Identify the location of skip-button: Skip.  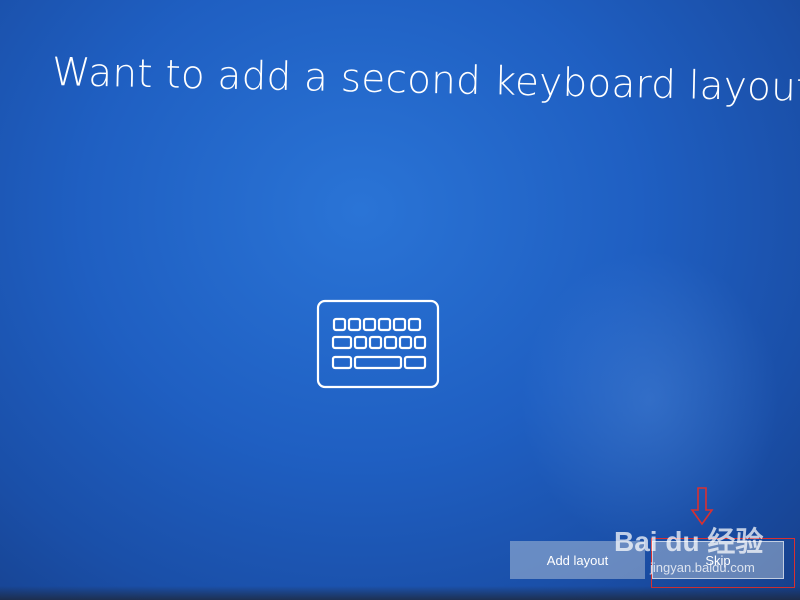
(718, 560).